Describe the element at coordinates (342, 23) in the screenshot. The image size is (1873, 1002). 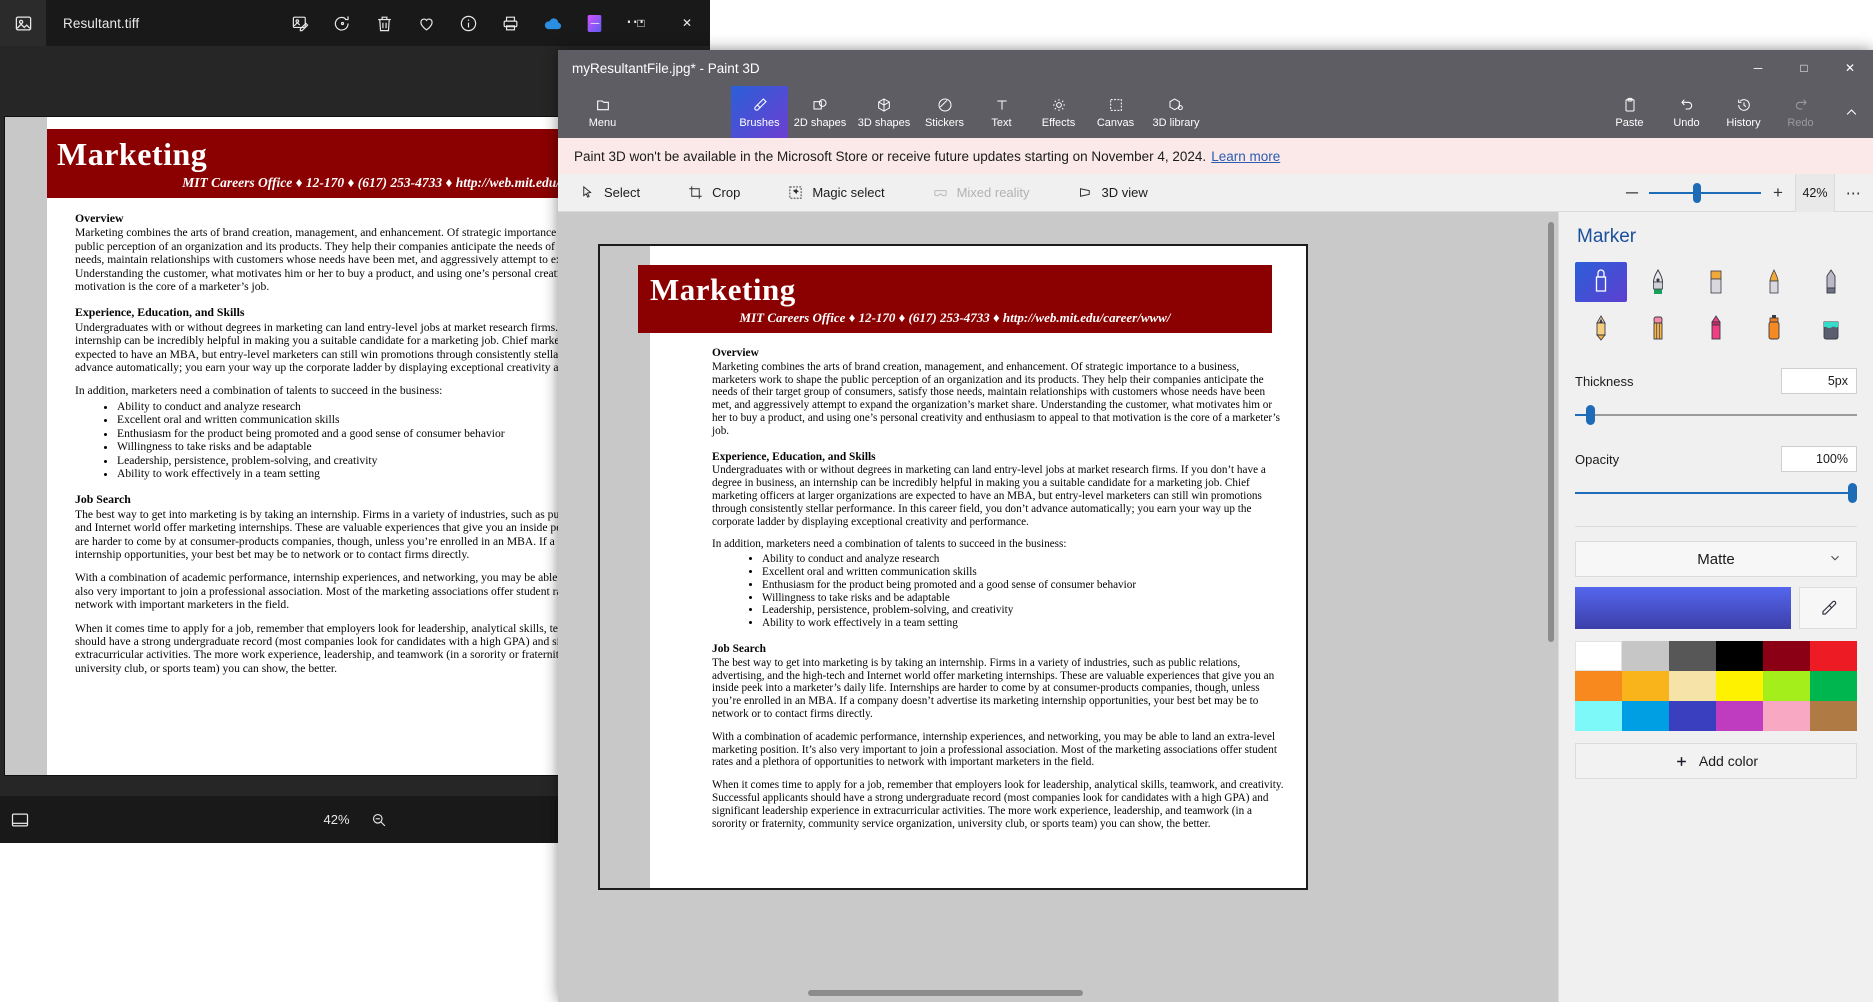
I see `rotate-icon` at that location.